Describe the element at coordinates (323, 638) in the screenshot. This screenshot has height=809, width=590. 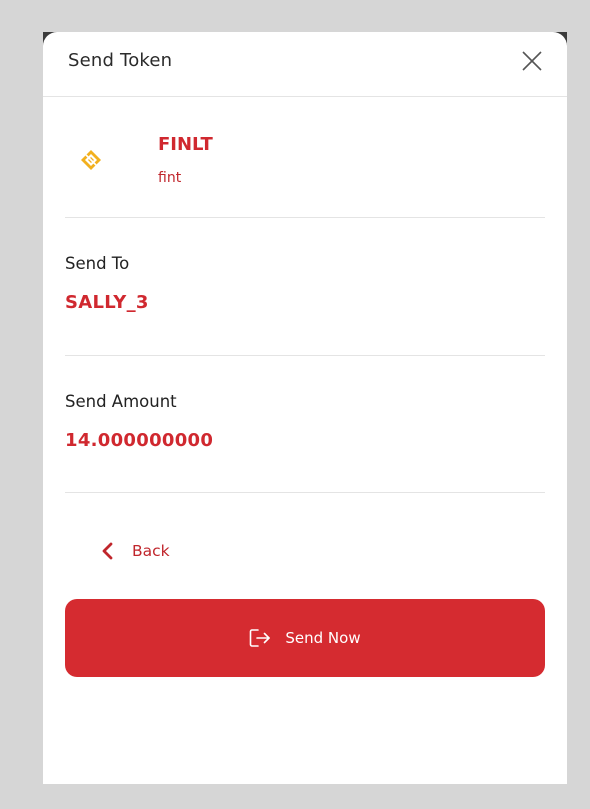
I see `send-now-label: Send Now` at that location.